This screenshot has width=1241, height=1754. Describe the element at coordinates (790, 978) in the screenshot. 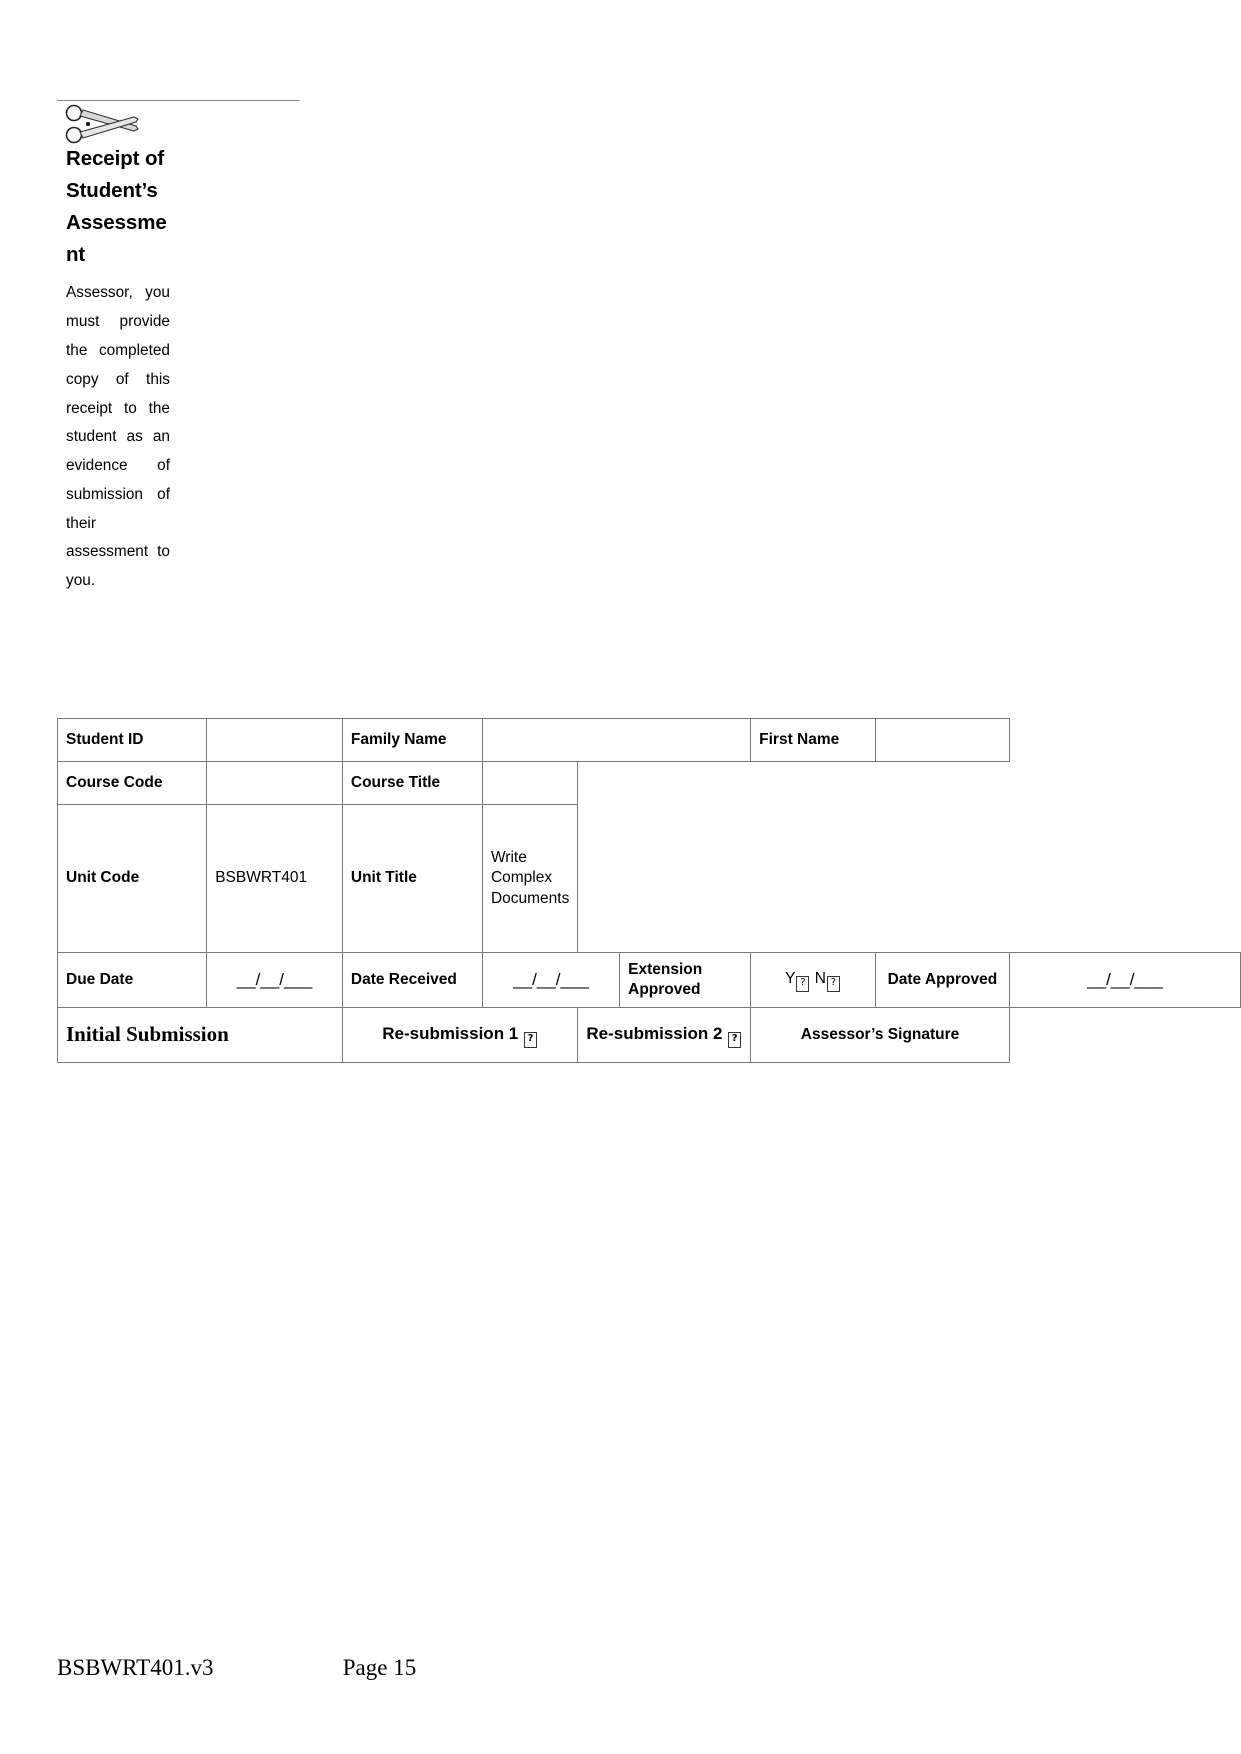

I see `extension-yes-label: Y` at that location.